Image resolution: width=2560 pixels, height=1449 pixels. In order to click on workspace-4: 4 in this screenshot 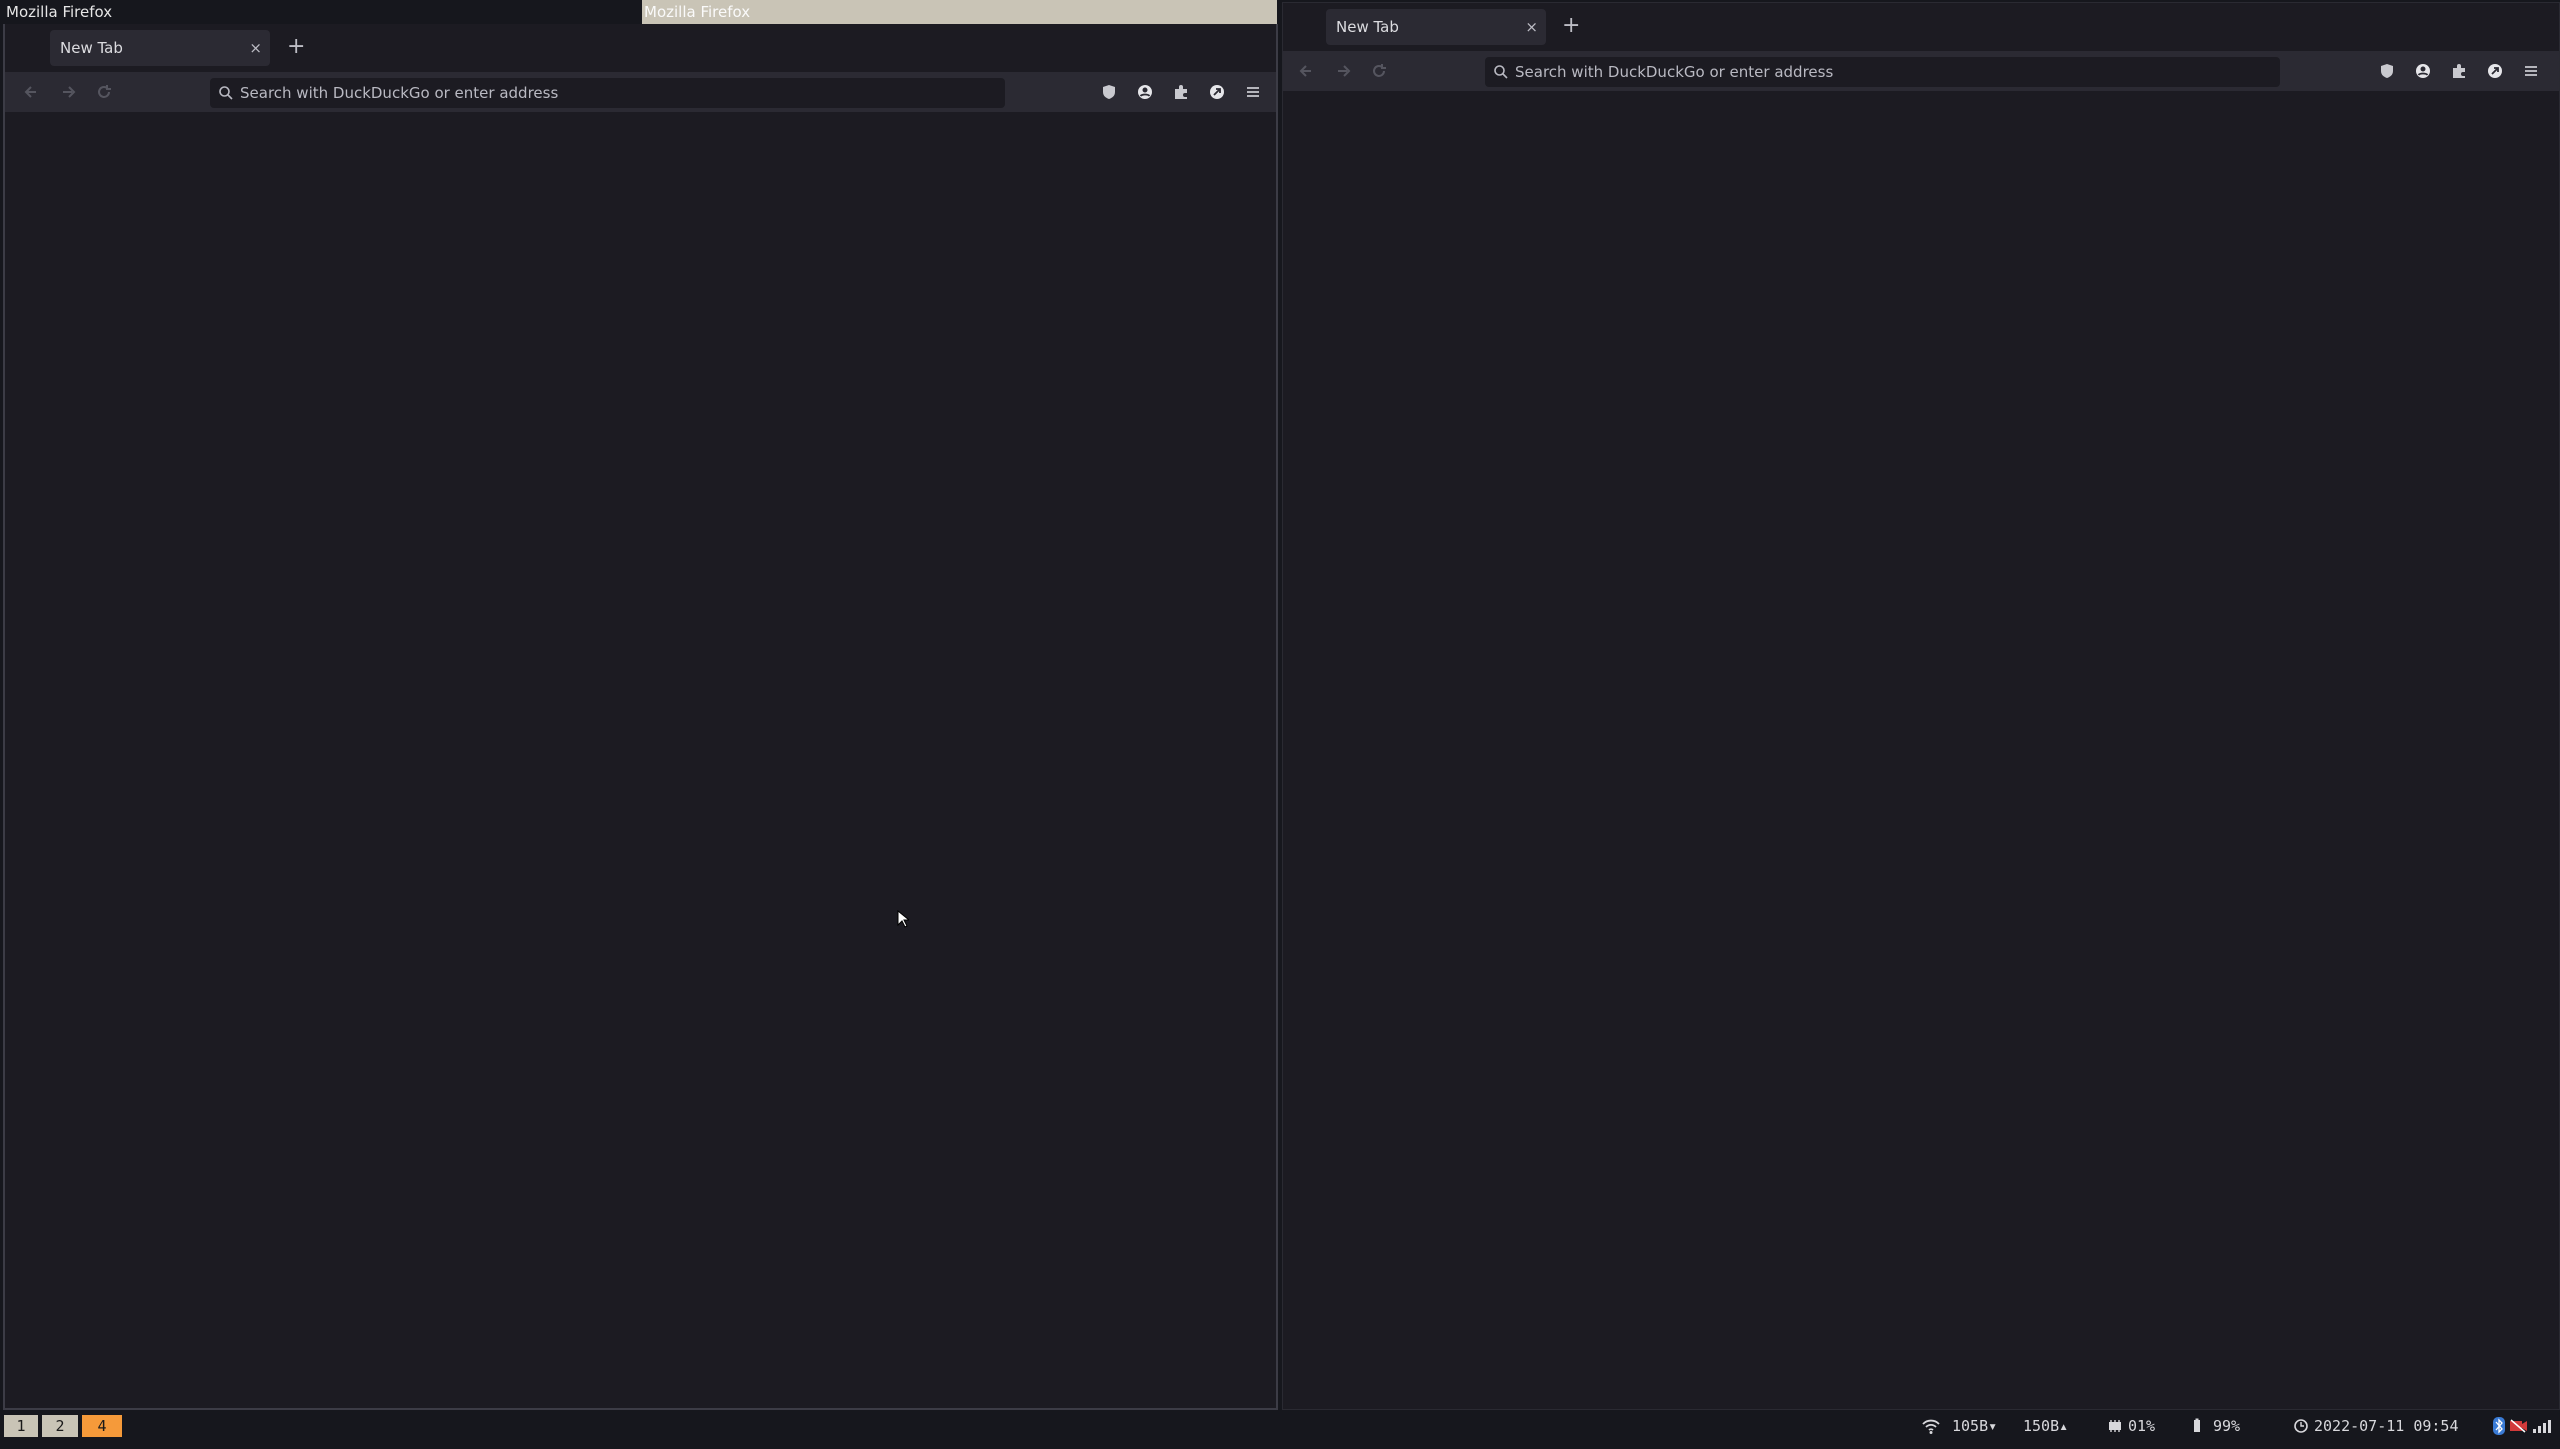, I will do `click(102, 1426)`.